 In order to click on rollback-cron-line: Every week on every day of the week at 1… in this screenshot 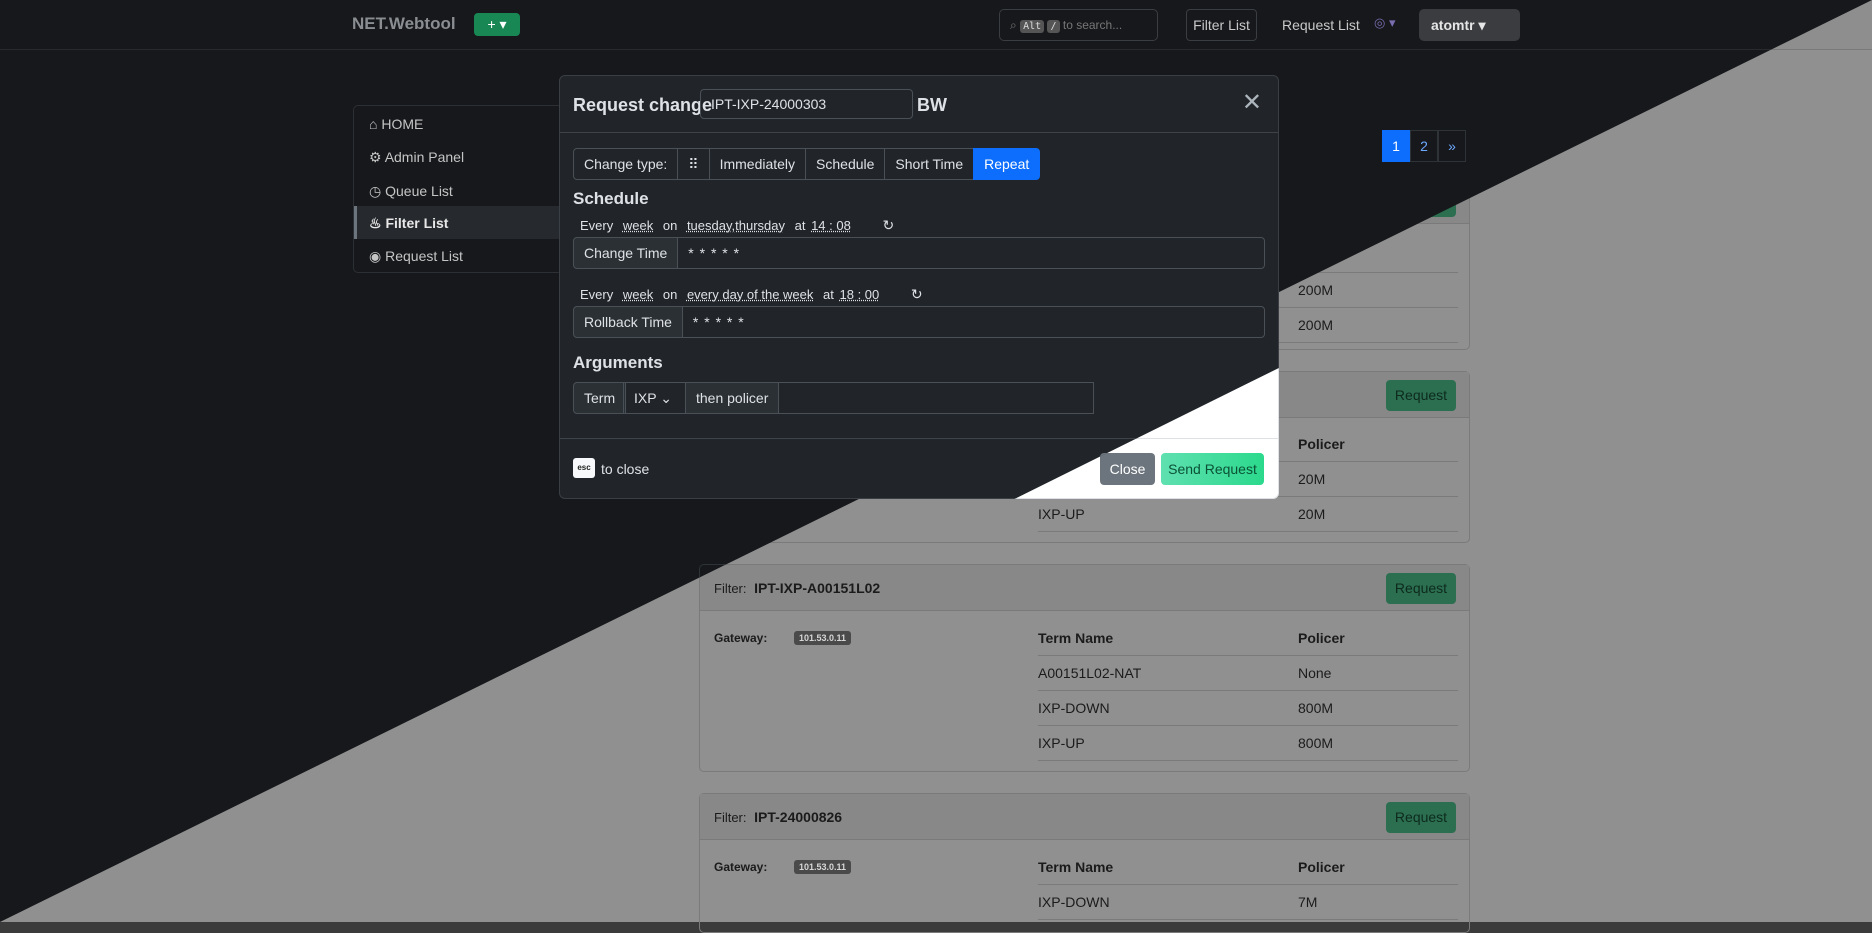, I will do `click(751, 294)`.